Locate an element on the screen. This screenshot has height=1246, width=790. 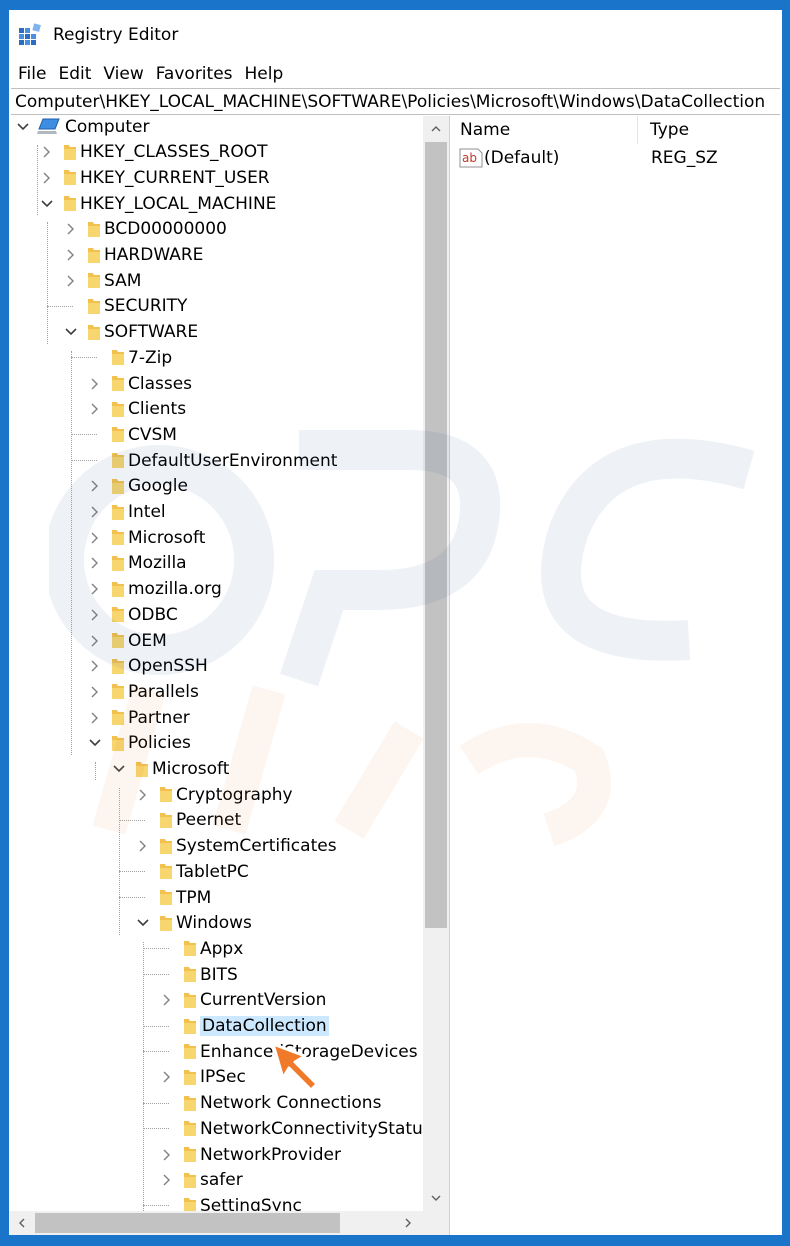
tree-item: Policies is located at coordinates (216, 743).